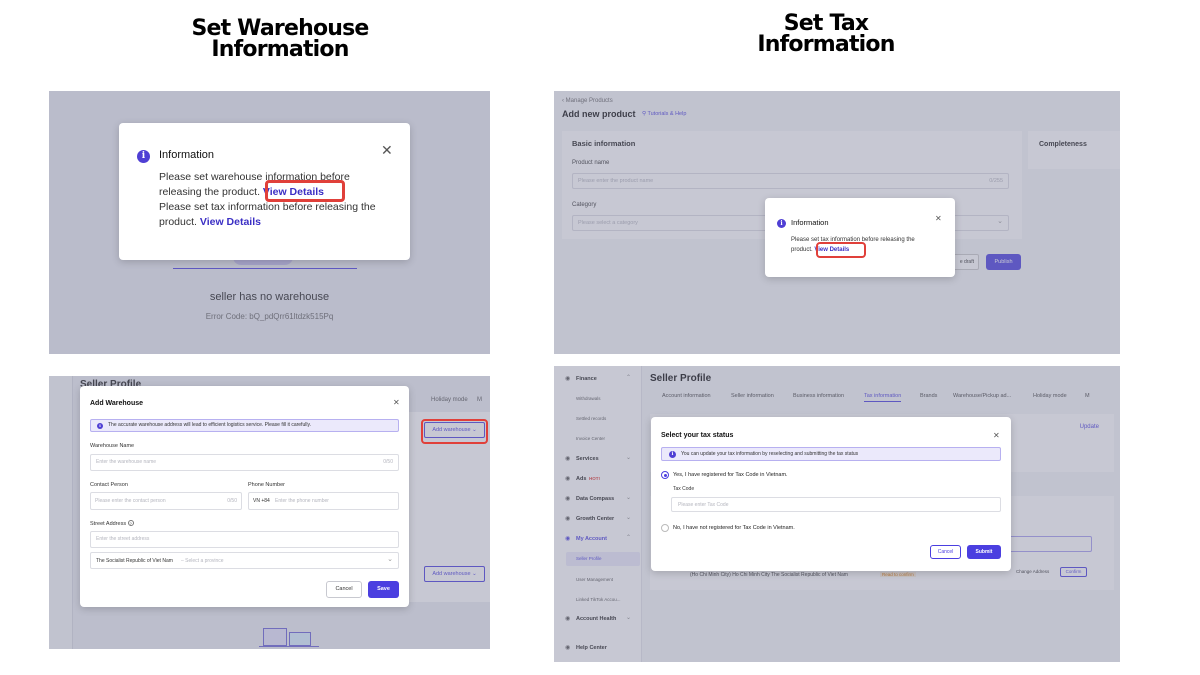 The height and width of the screenshot is (675, 1200). Describe the element at coordinates (178, 222) in the screenshot. I see `body-line-4-text: product.` at that location.